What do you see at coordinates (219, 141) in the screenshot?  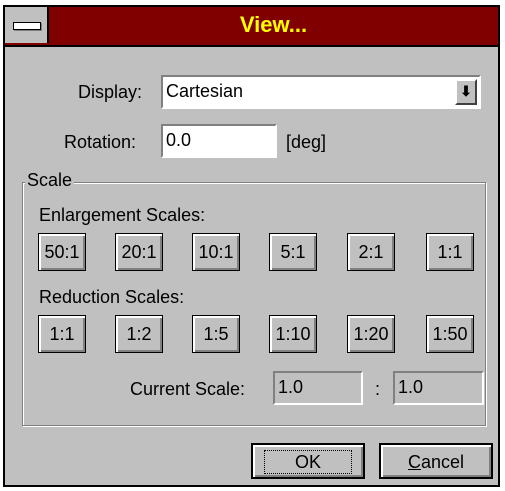 I see `rotation-input: 0.0` at bounding box center [219, 141].